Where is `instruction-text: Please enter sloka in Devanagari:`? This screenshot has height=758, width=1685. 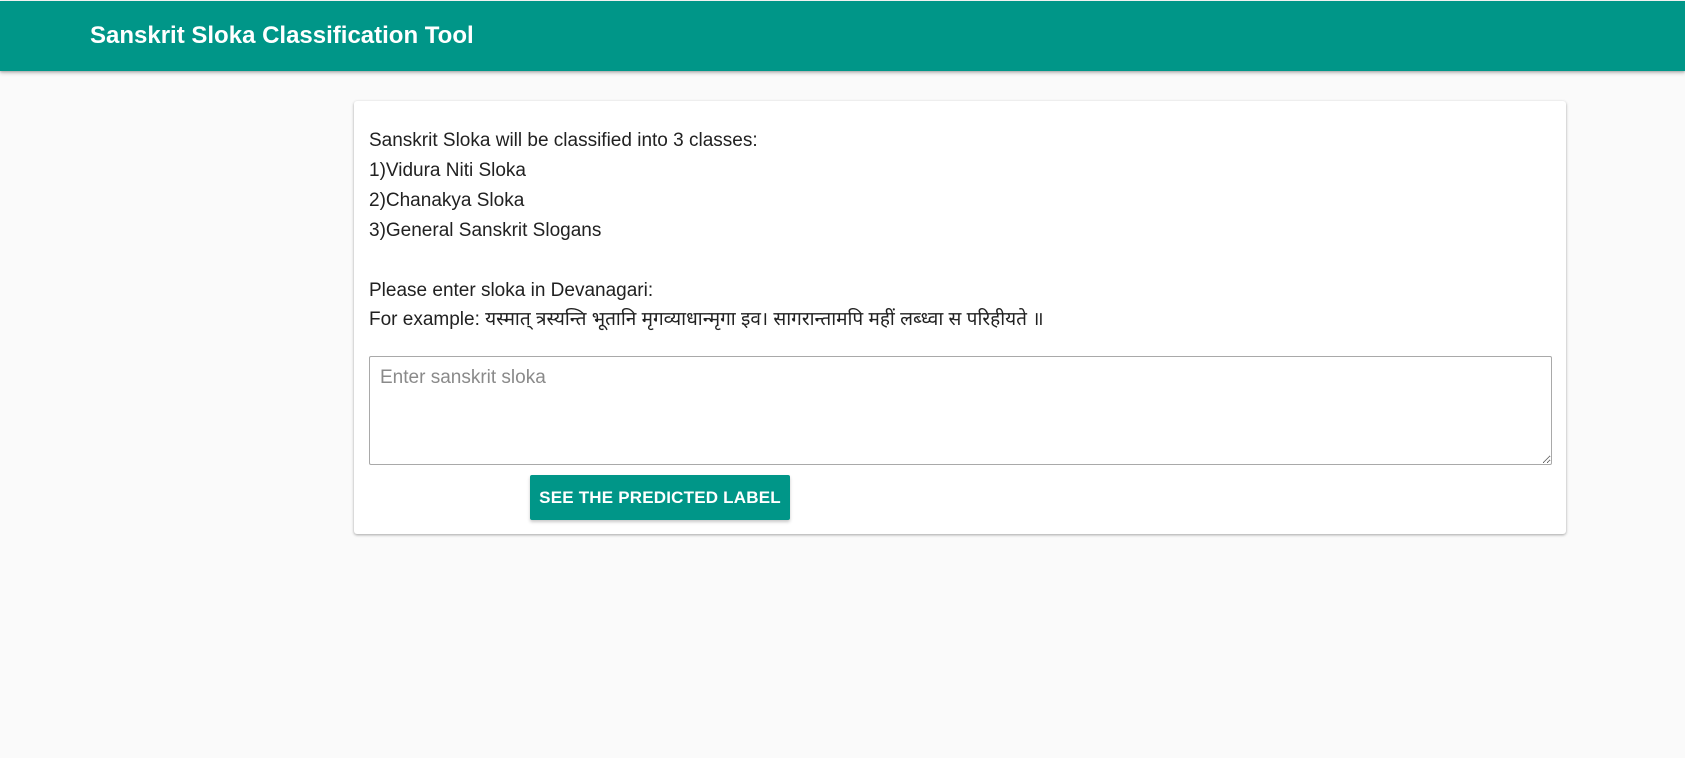
instruction-text: Please enter sloka in Devanagari: is located at coordinates (511, 290).